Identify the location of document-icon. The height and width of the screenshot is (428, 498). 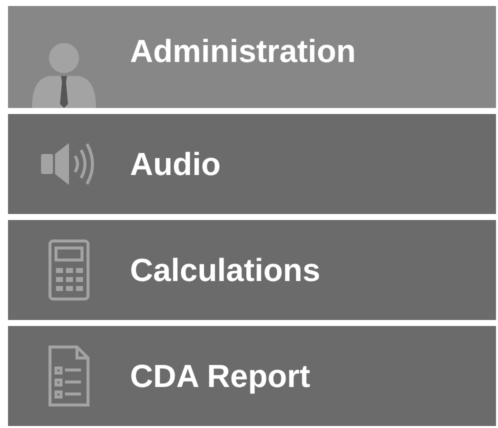
(69, 376).